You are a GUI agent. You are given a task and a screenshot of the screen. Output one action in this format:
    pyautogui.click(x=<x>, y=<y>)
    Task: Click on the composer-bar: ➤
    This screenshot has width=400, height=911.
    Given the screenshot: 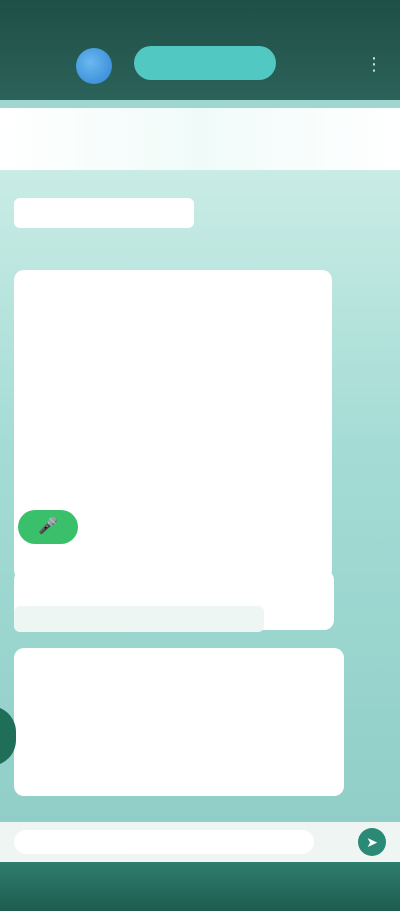 What is the action you would take?
    pyautogui.click(x=200, y=842)
    